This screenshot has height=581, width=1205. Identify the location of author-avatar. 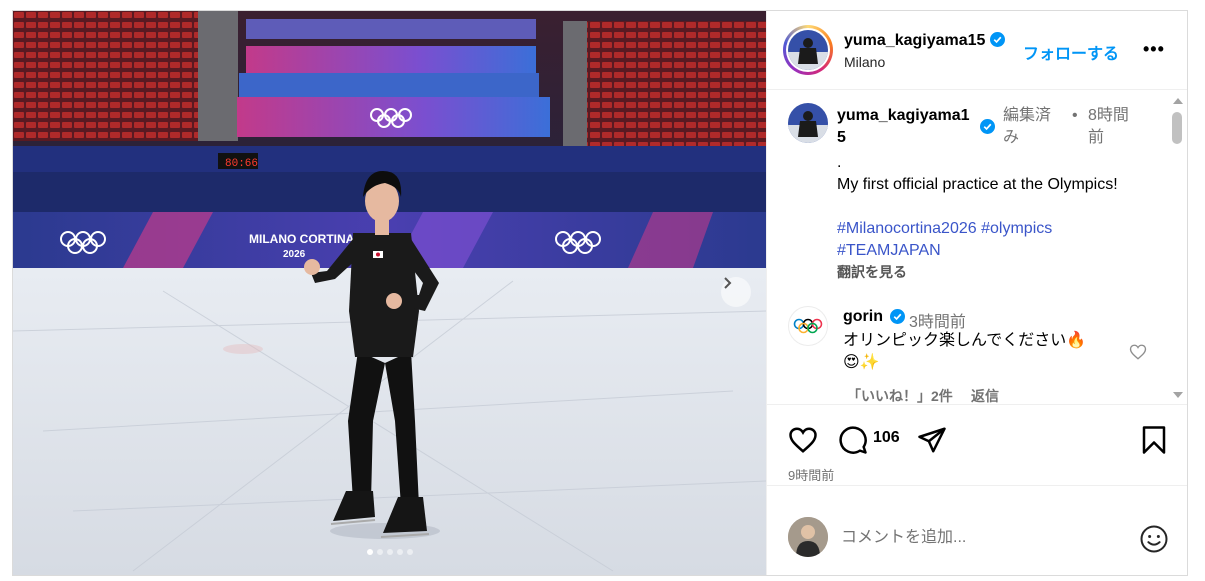
(808, 50).